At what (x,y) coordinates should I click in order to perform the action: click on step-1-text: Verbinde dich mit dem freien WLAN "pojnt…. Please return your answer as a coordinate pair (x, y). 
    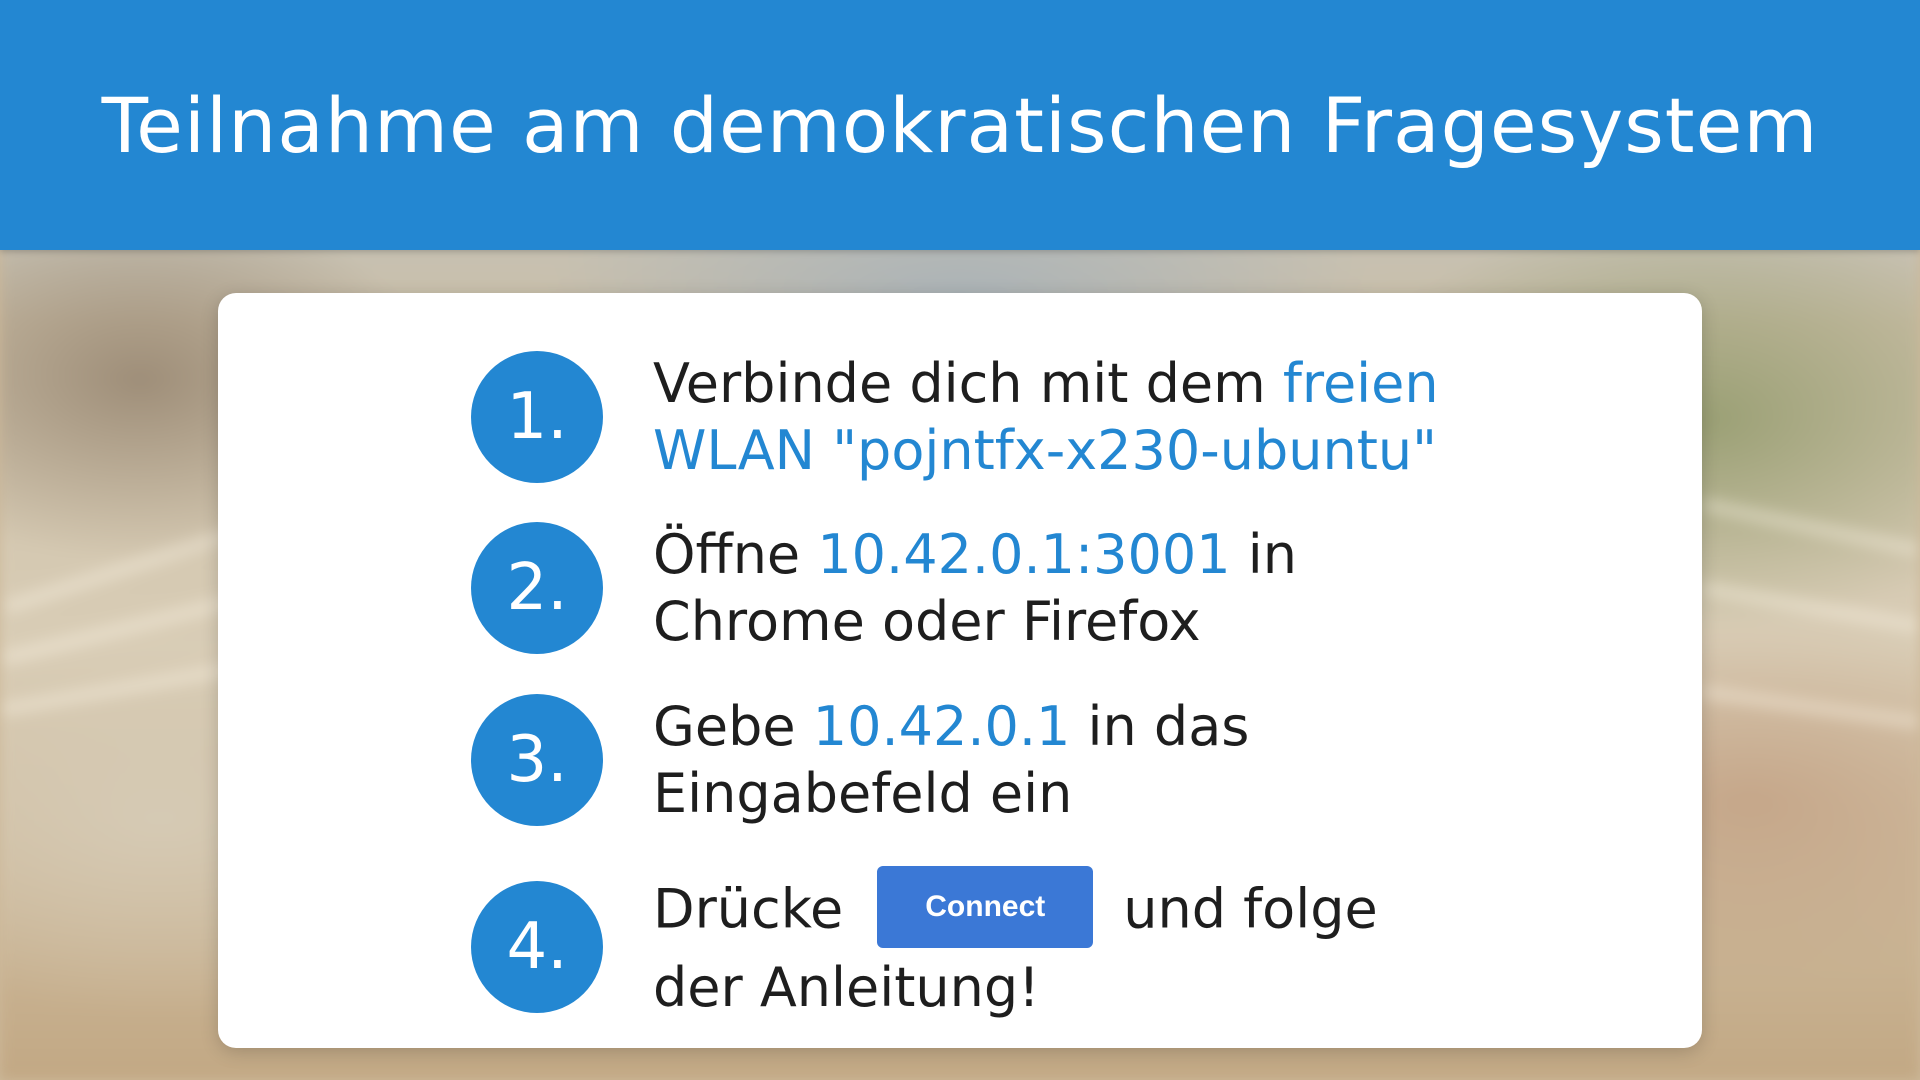
    Looking at the image, I should click on (1046, 417).